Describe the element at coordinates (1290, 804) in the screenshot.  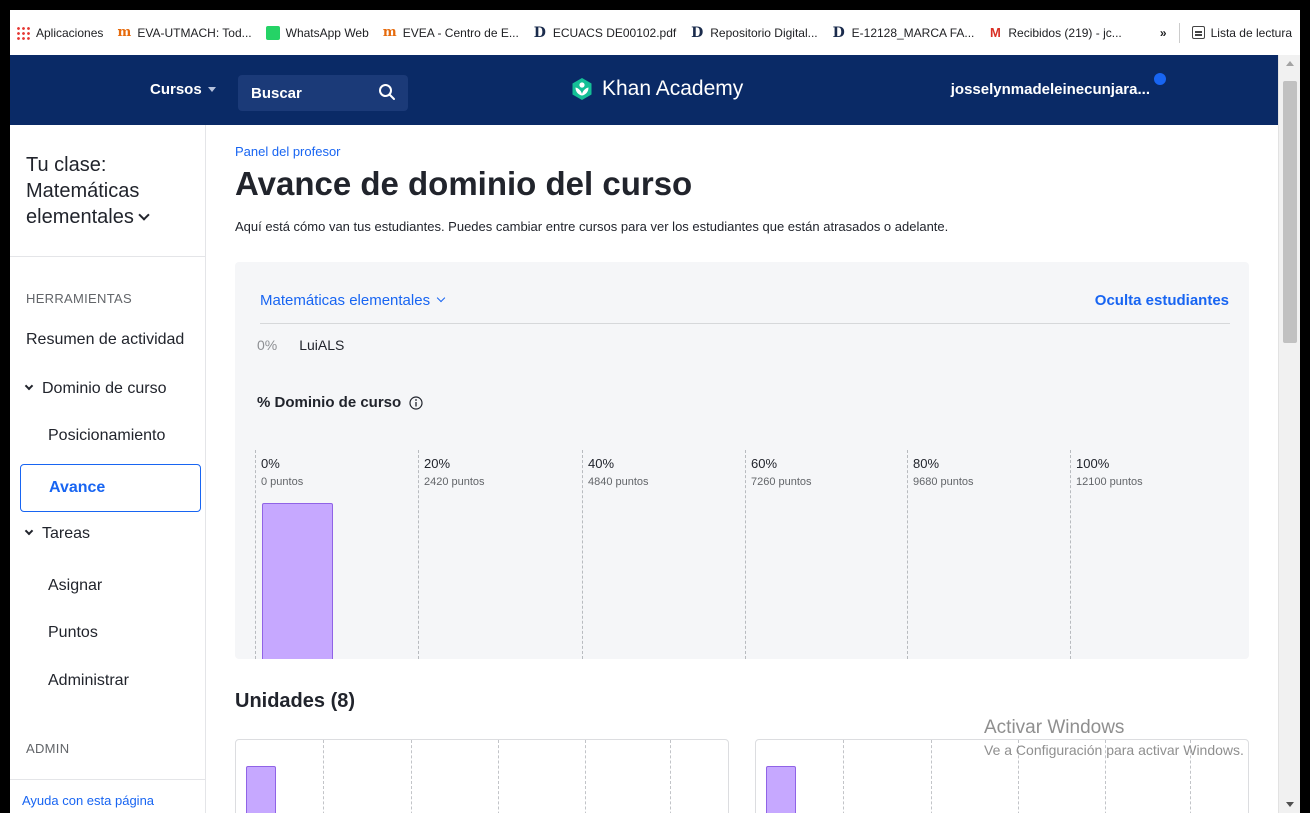
I see `scroll-down-arrow-icon` at that location.